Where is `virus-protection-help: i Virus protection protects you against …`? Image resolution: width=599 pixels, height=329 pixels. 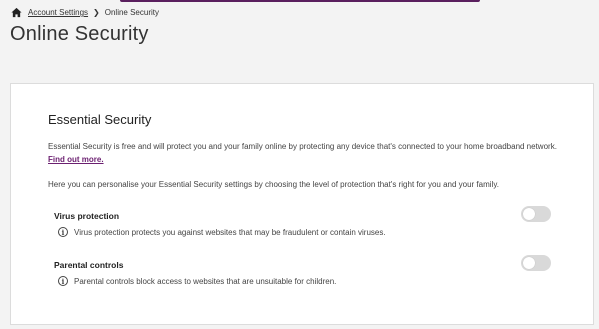 virus-protection-help: i Virus protection protects you against … is located at coordinates (222, 232).